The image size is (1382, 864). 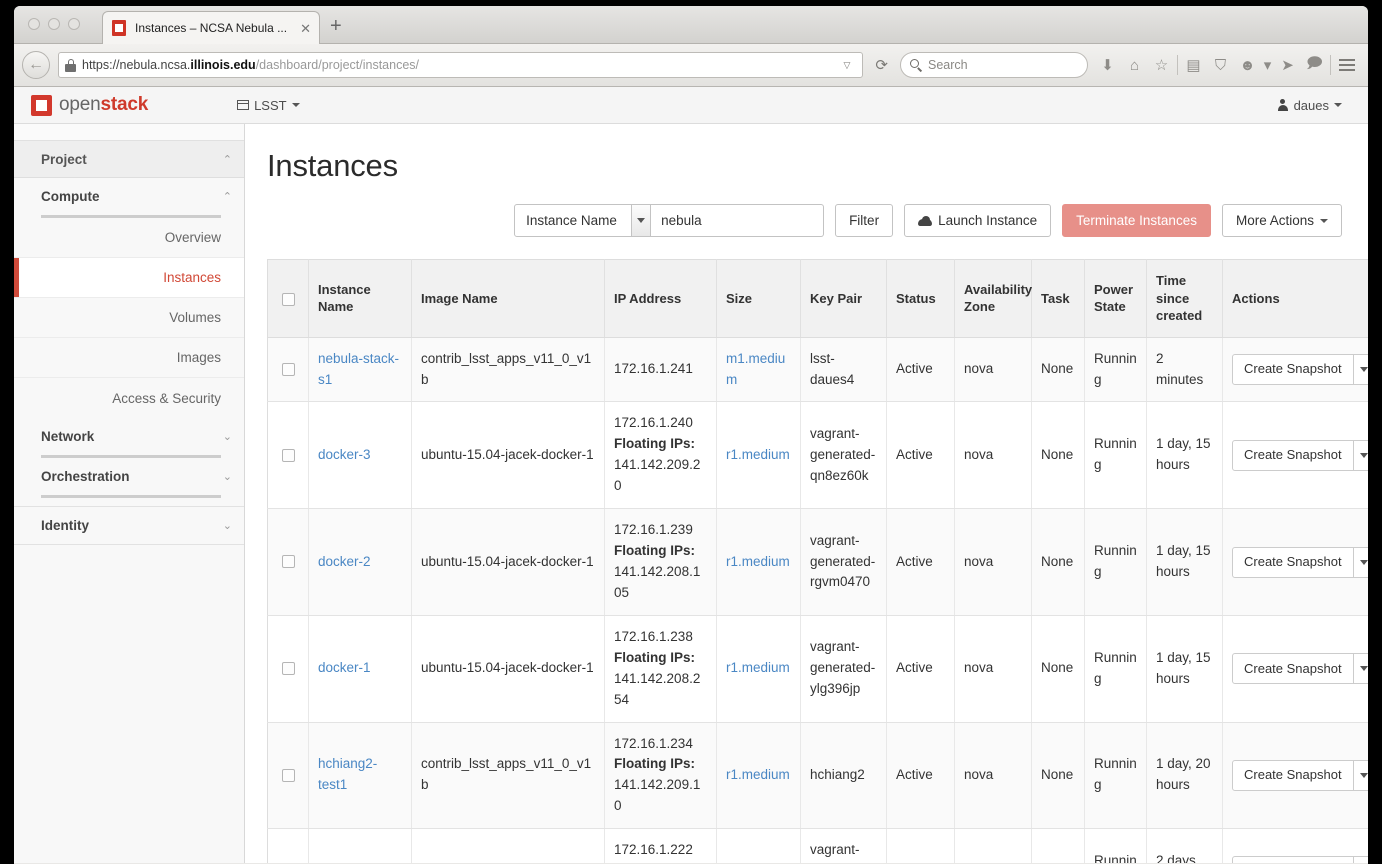 I want to click on cell-availability-zone: nova, so click(x=993, y=455).